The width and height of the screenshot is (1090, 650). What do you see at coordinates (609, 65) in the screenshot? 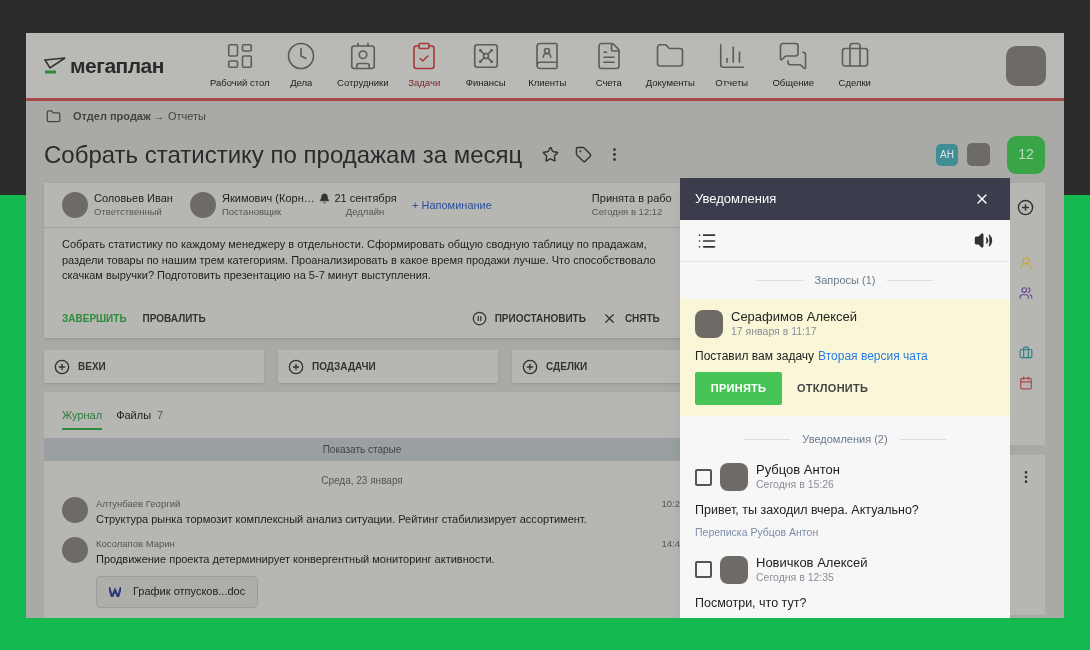
I see `nav-item: Счета` at bounding box center [609, 65].